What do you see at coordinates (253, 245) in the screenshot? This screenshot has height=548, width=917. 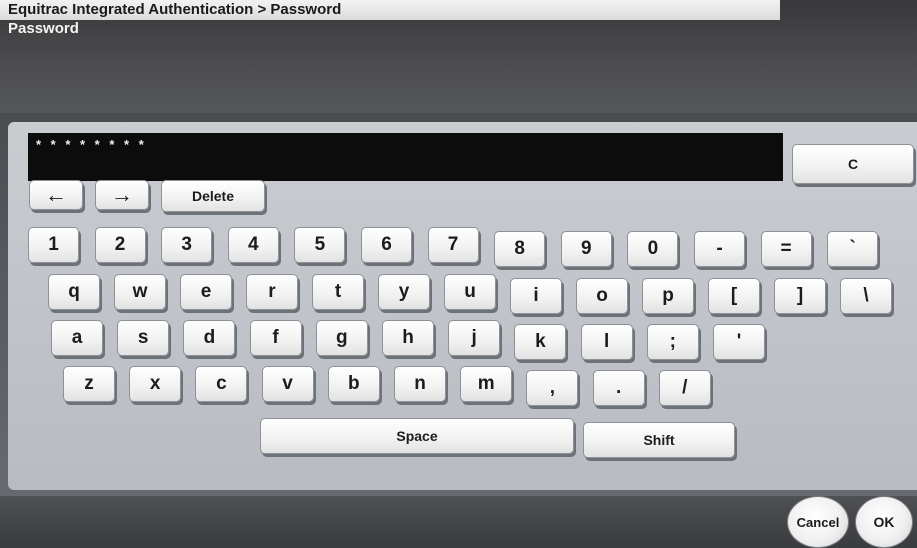 I see `key-row1-3: 4` at bounding box center [253, 245].